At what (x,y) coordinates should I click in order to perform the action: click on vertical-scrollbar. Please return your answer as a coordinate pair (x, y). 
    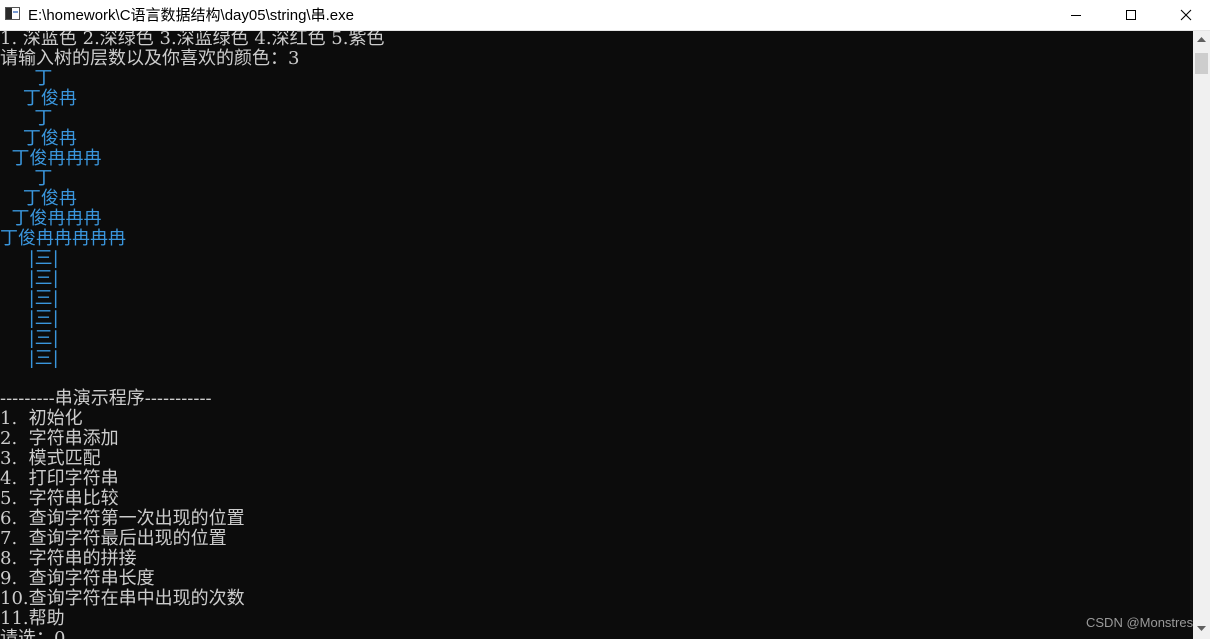
    Looking at the image, I should click on (1201, 335).